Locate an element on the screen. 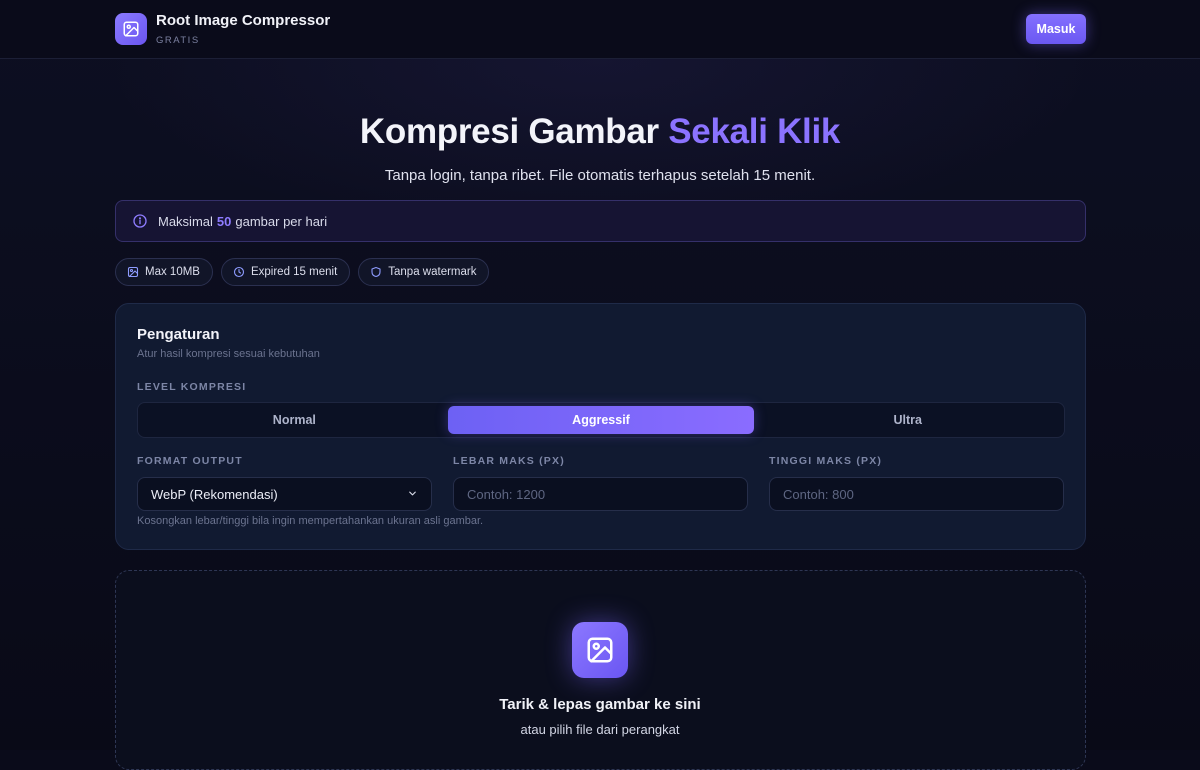 This screenshot has width=1200, height=770. compression-level-label: LEVEL KOMPRESI is located at coordinates (192, 387).